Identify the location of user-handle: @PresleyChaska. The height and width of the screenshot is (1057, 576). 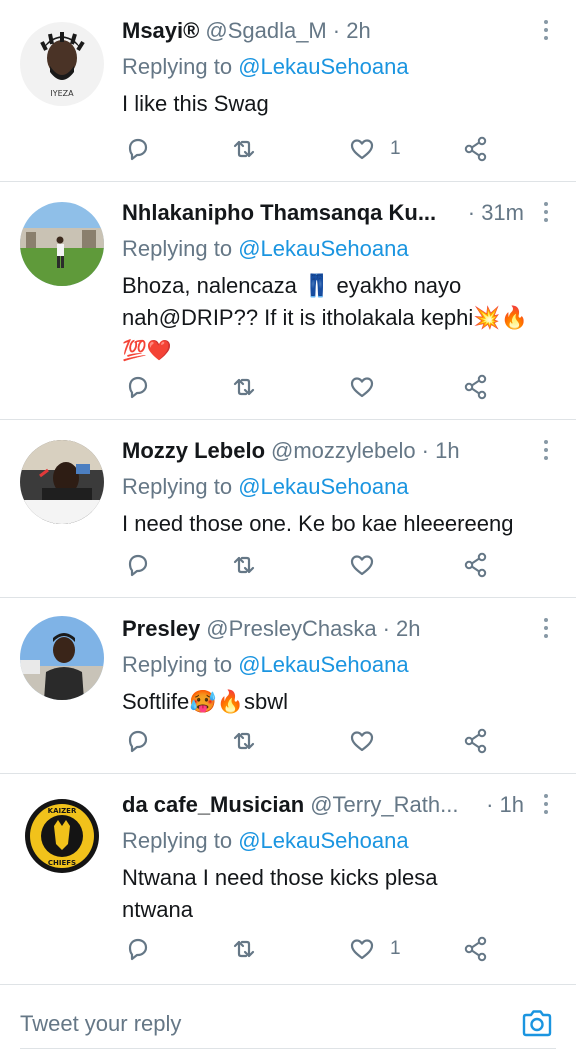
(291, 629).